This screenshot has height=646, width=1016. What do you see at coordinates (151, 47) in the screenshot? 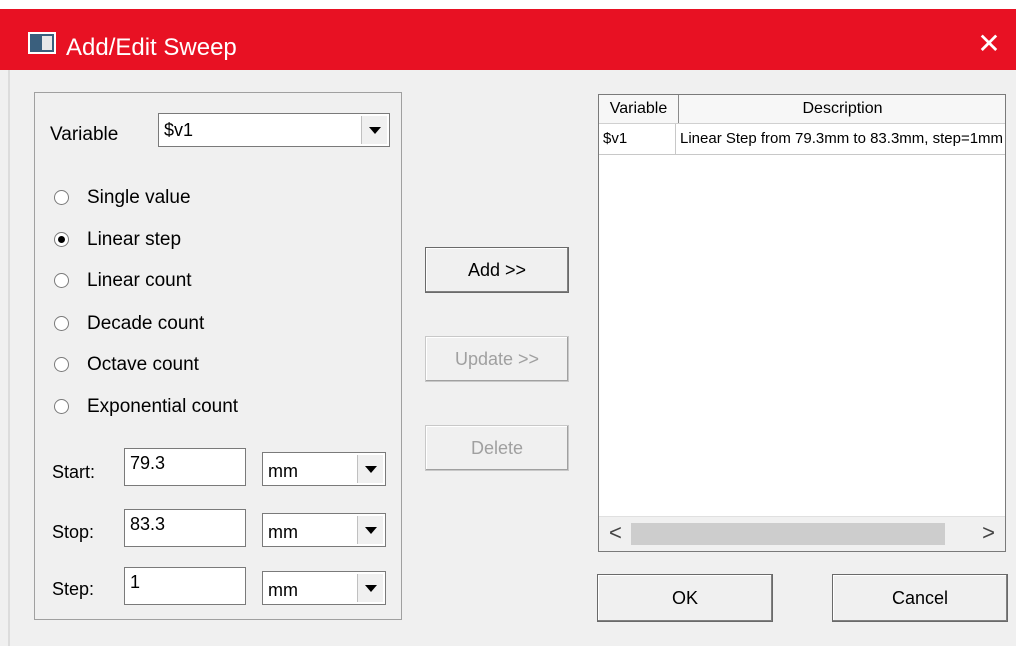
I see `window-title: Add/Edit Sweep` at bounding box center [151, 47].